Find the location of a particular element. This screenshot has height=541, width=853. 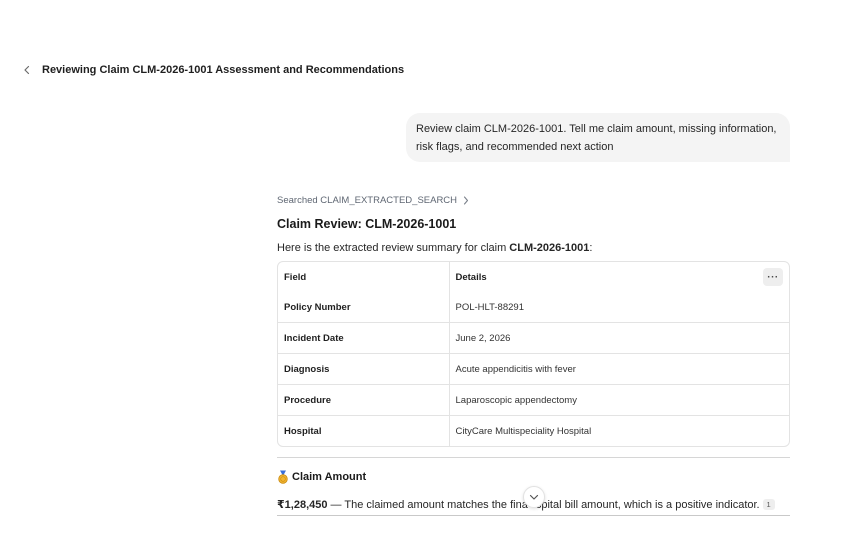

table-row: Procedure Laparoscopic appendectomy is located at coordinates (533, 400).